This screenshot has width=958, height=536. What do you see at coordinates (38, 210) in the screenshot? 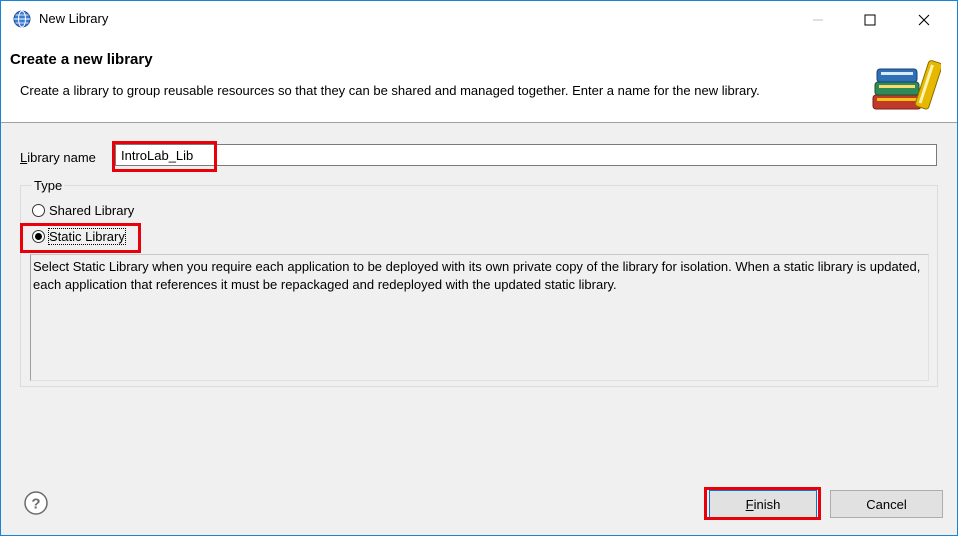
I see `shared-library-radio` at bounding box center [38, 210].